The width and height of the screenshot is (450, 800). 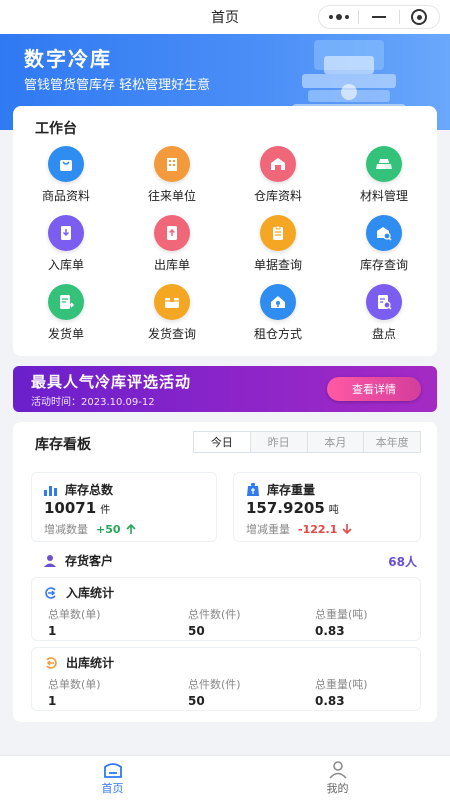 I want to click on weight-icon, so click(x=253, y=489).